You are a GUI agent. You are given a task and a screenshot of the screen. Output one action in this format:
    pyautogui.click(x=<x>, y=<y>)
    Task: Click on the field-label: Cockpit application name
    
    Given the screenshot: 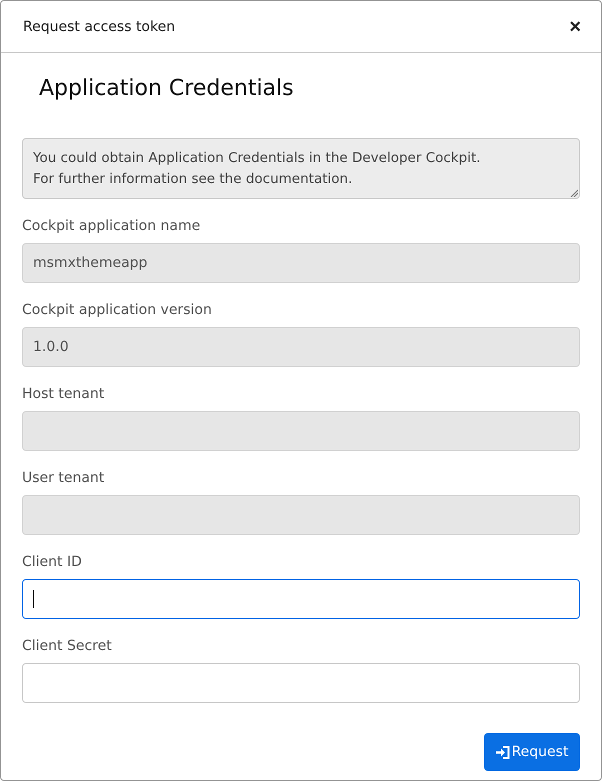 What is the action you would take?
    pyautogui.click(x=112, y=226)
    